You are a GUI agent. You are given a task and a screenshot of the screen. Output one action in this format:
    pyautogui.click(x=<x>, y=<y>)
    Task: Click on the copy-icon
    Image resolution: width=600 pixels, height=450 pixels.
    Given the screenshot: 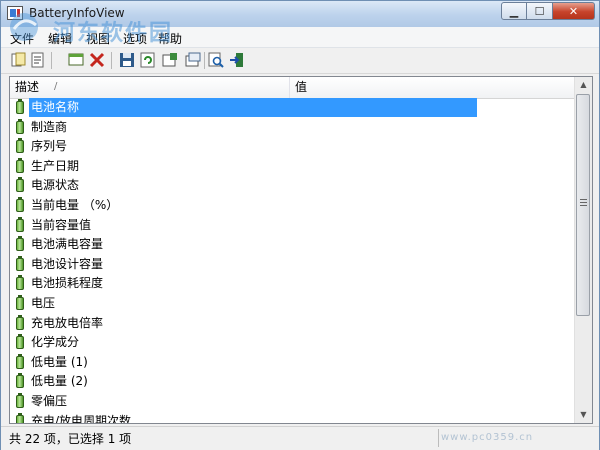 What is the action you would take?
    pyautogui.click(x=19, y=60)
    